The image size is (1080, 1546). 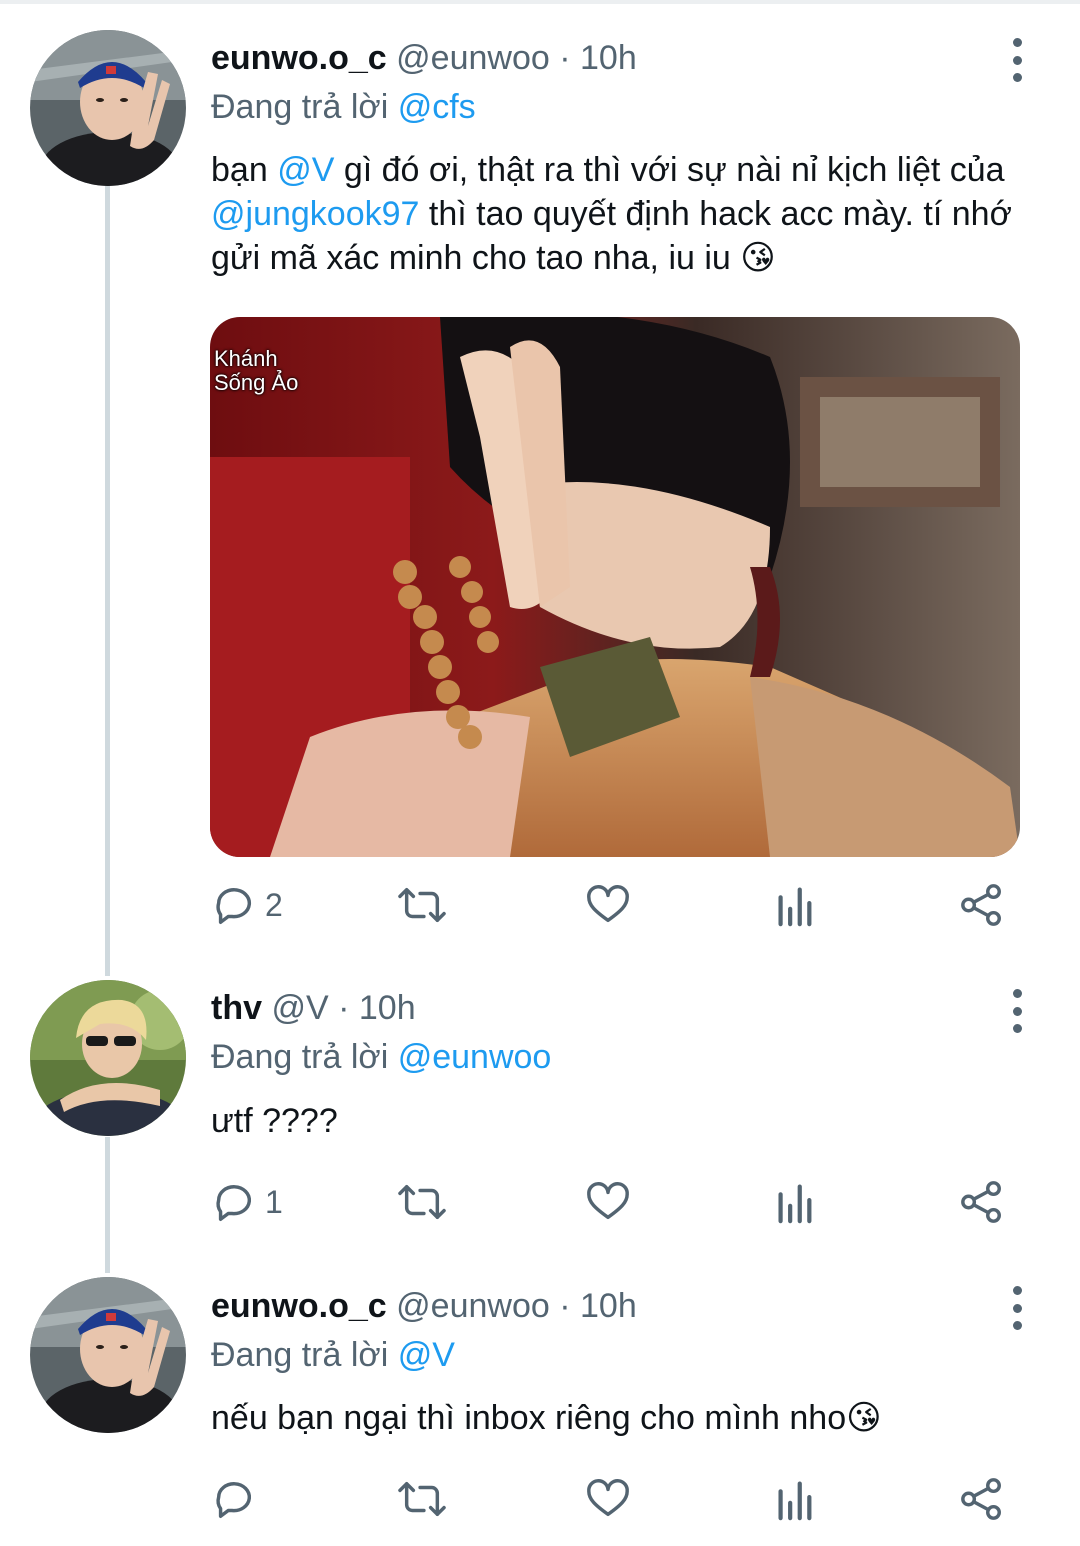 I want to click on replying-to: Đang trả lời @cfs, so click(x=343, y=107).